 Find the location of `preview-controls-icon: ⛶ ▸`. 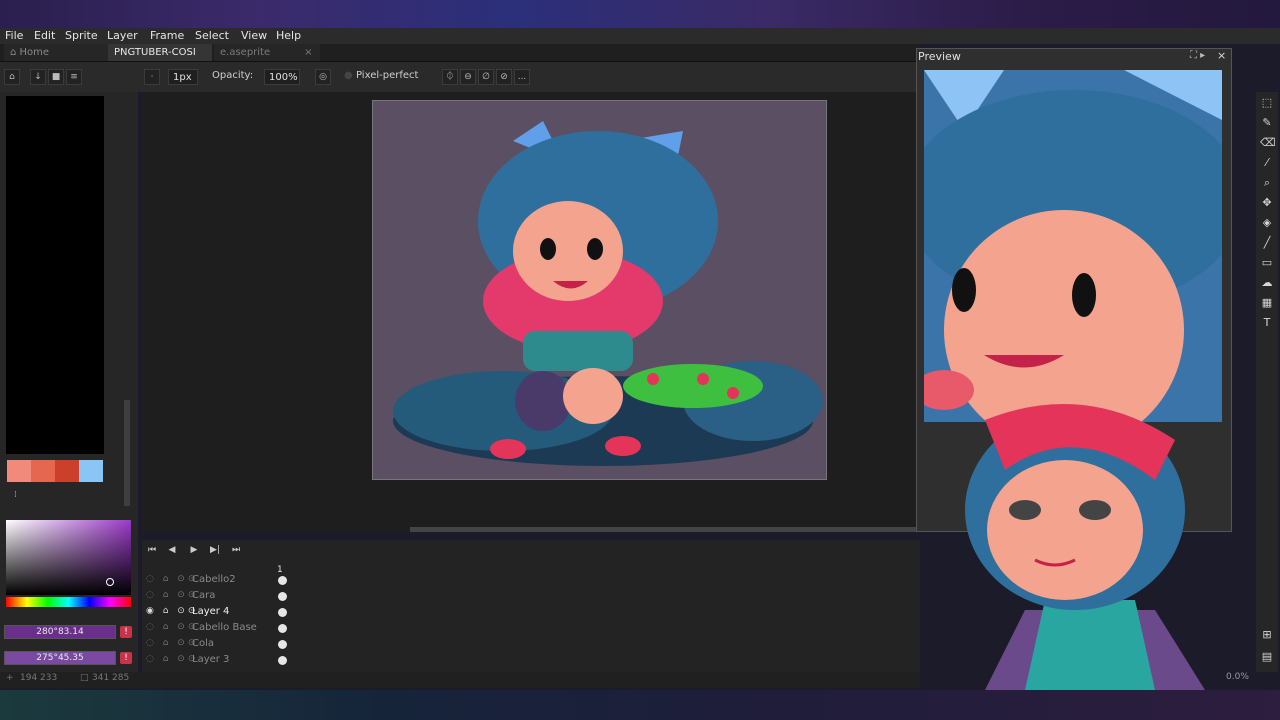

preview-controls-icon: ⛶ ▸ is located at coordinates (1197, 55).